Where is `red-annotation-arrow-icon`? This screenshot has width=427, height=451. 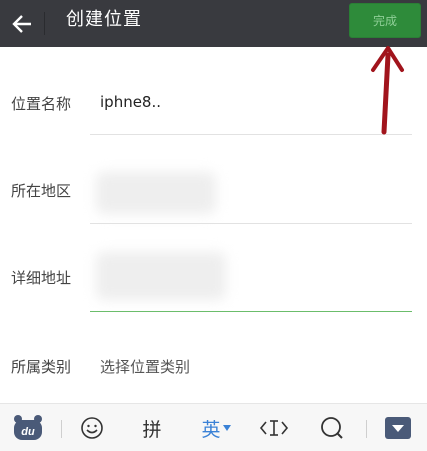 red-annotation-arrow-icon is located at coordinates (387, 90).